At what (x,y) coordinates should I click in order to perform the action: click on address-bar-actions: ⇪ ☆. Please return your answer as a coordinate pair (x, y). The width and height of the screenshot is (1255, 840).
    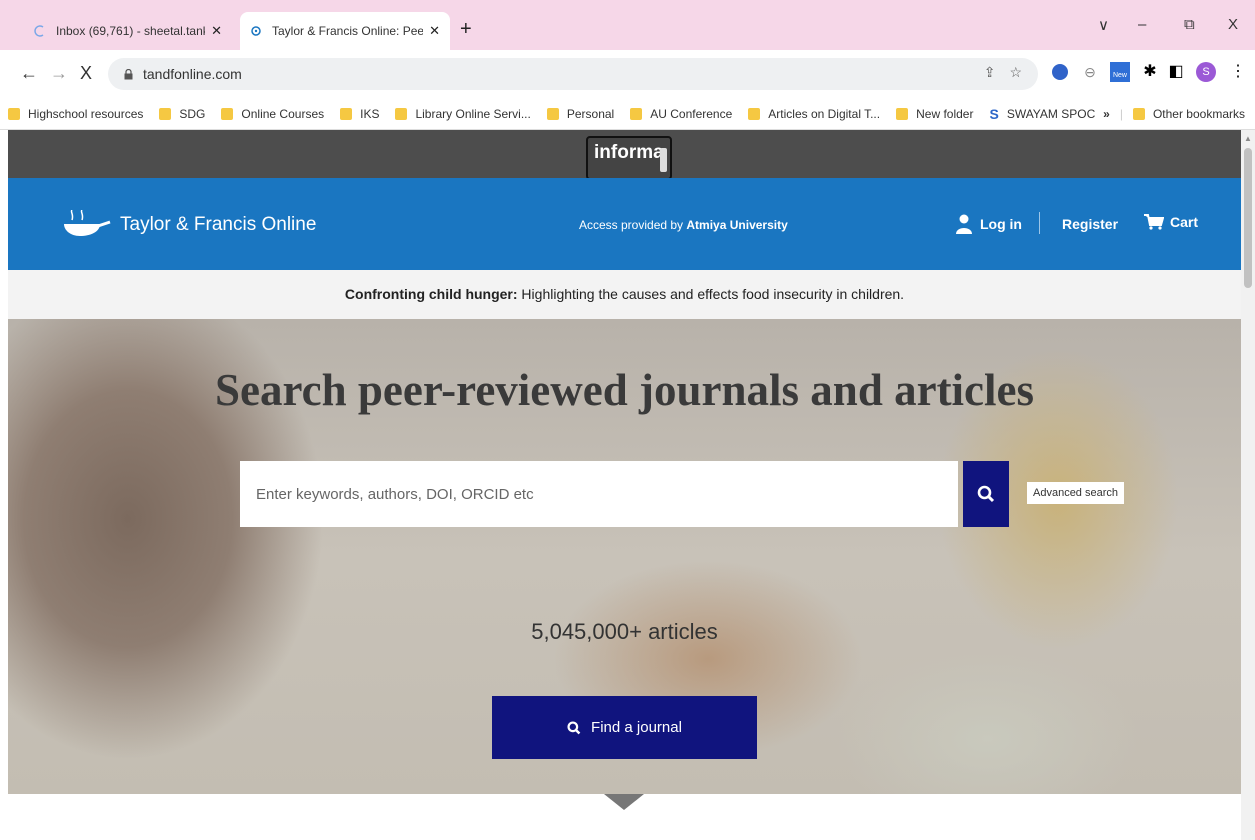
    Looking at the image, I should click on (1003, 72).